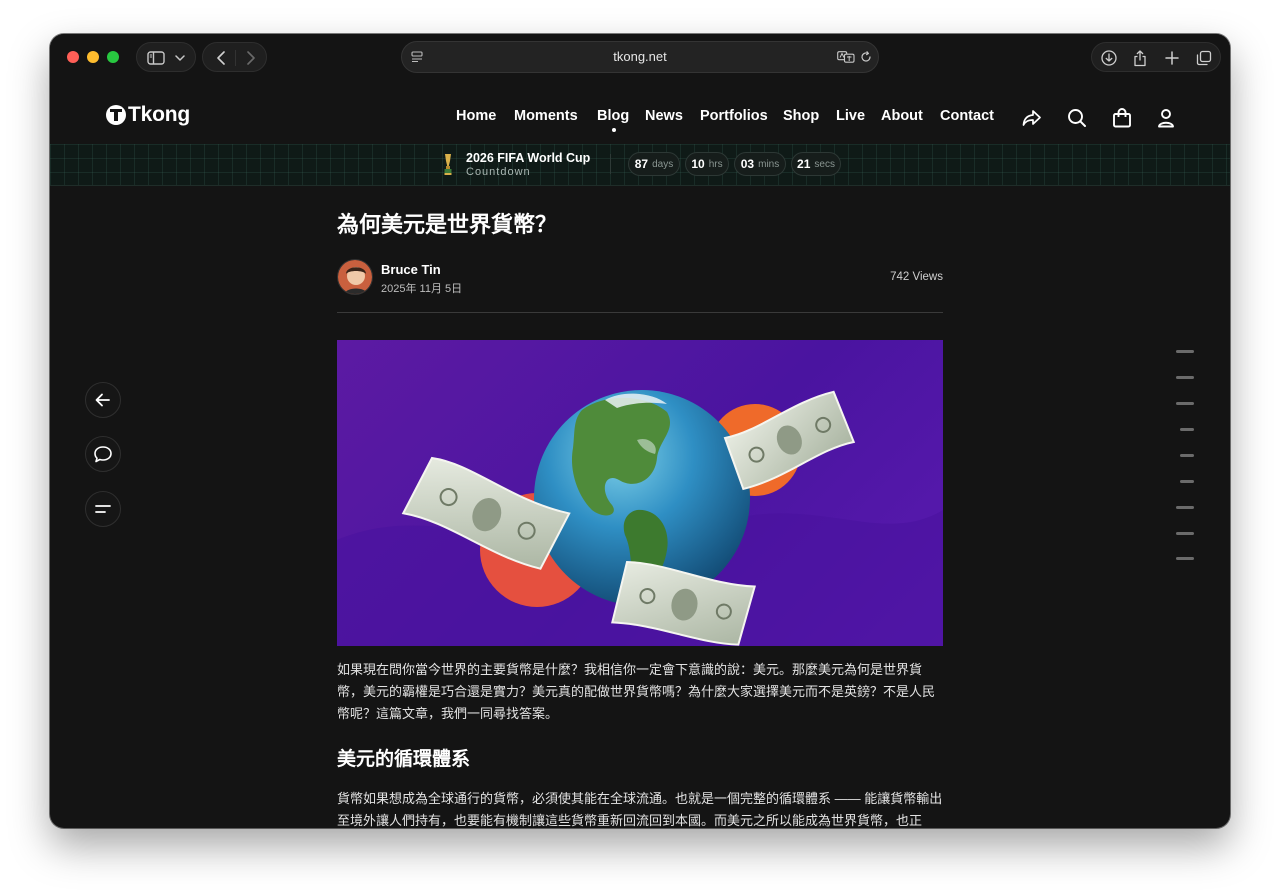  I want to click on sidebar-toggle-group, so click(166, 57).